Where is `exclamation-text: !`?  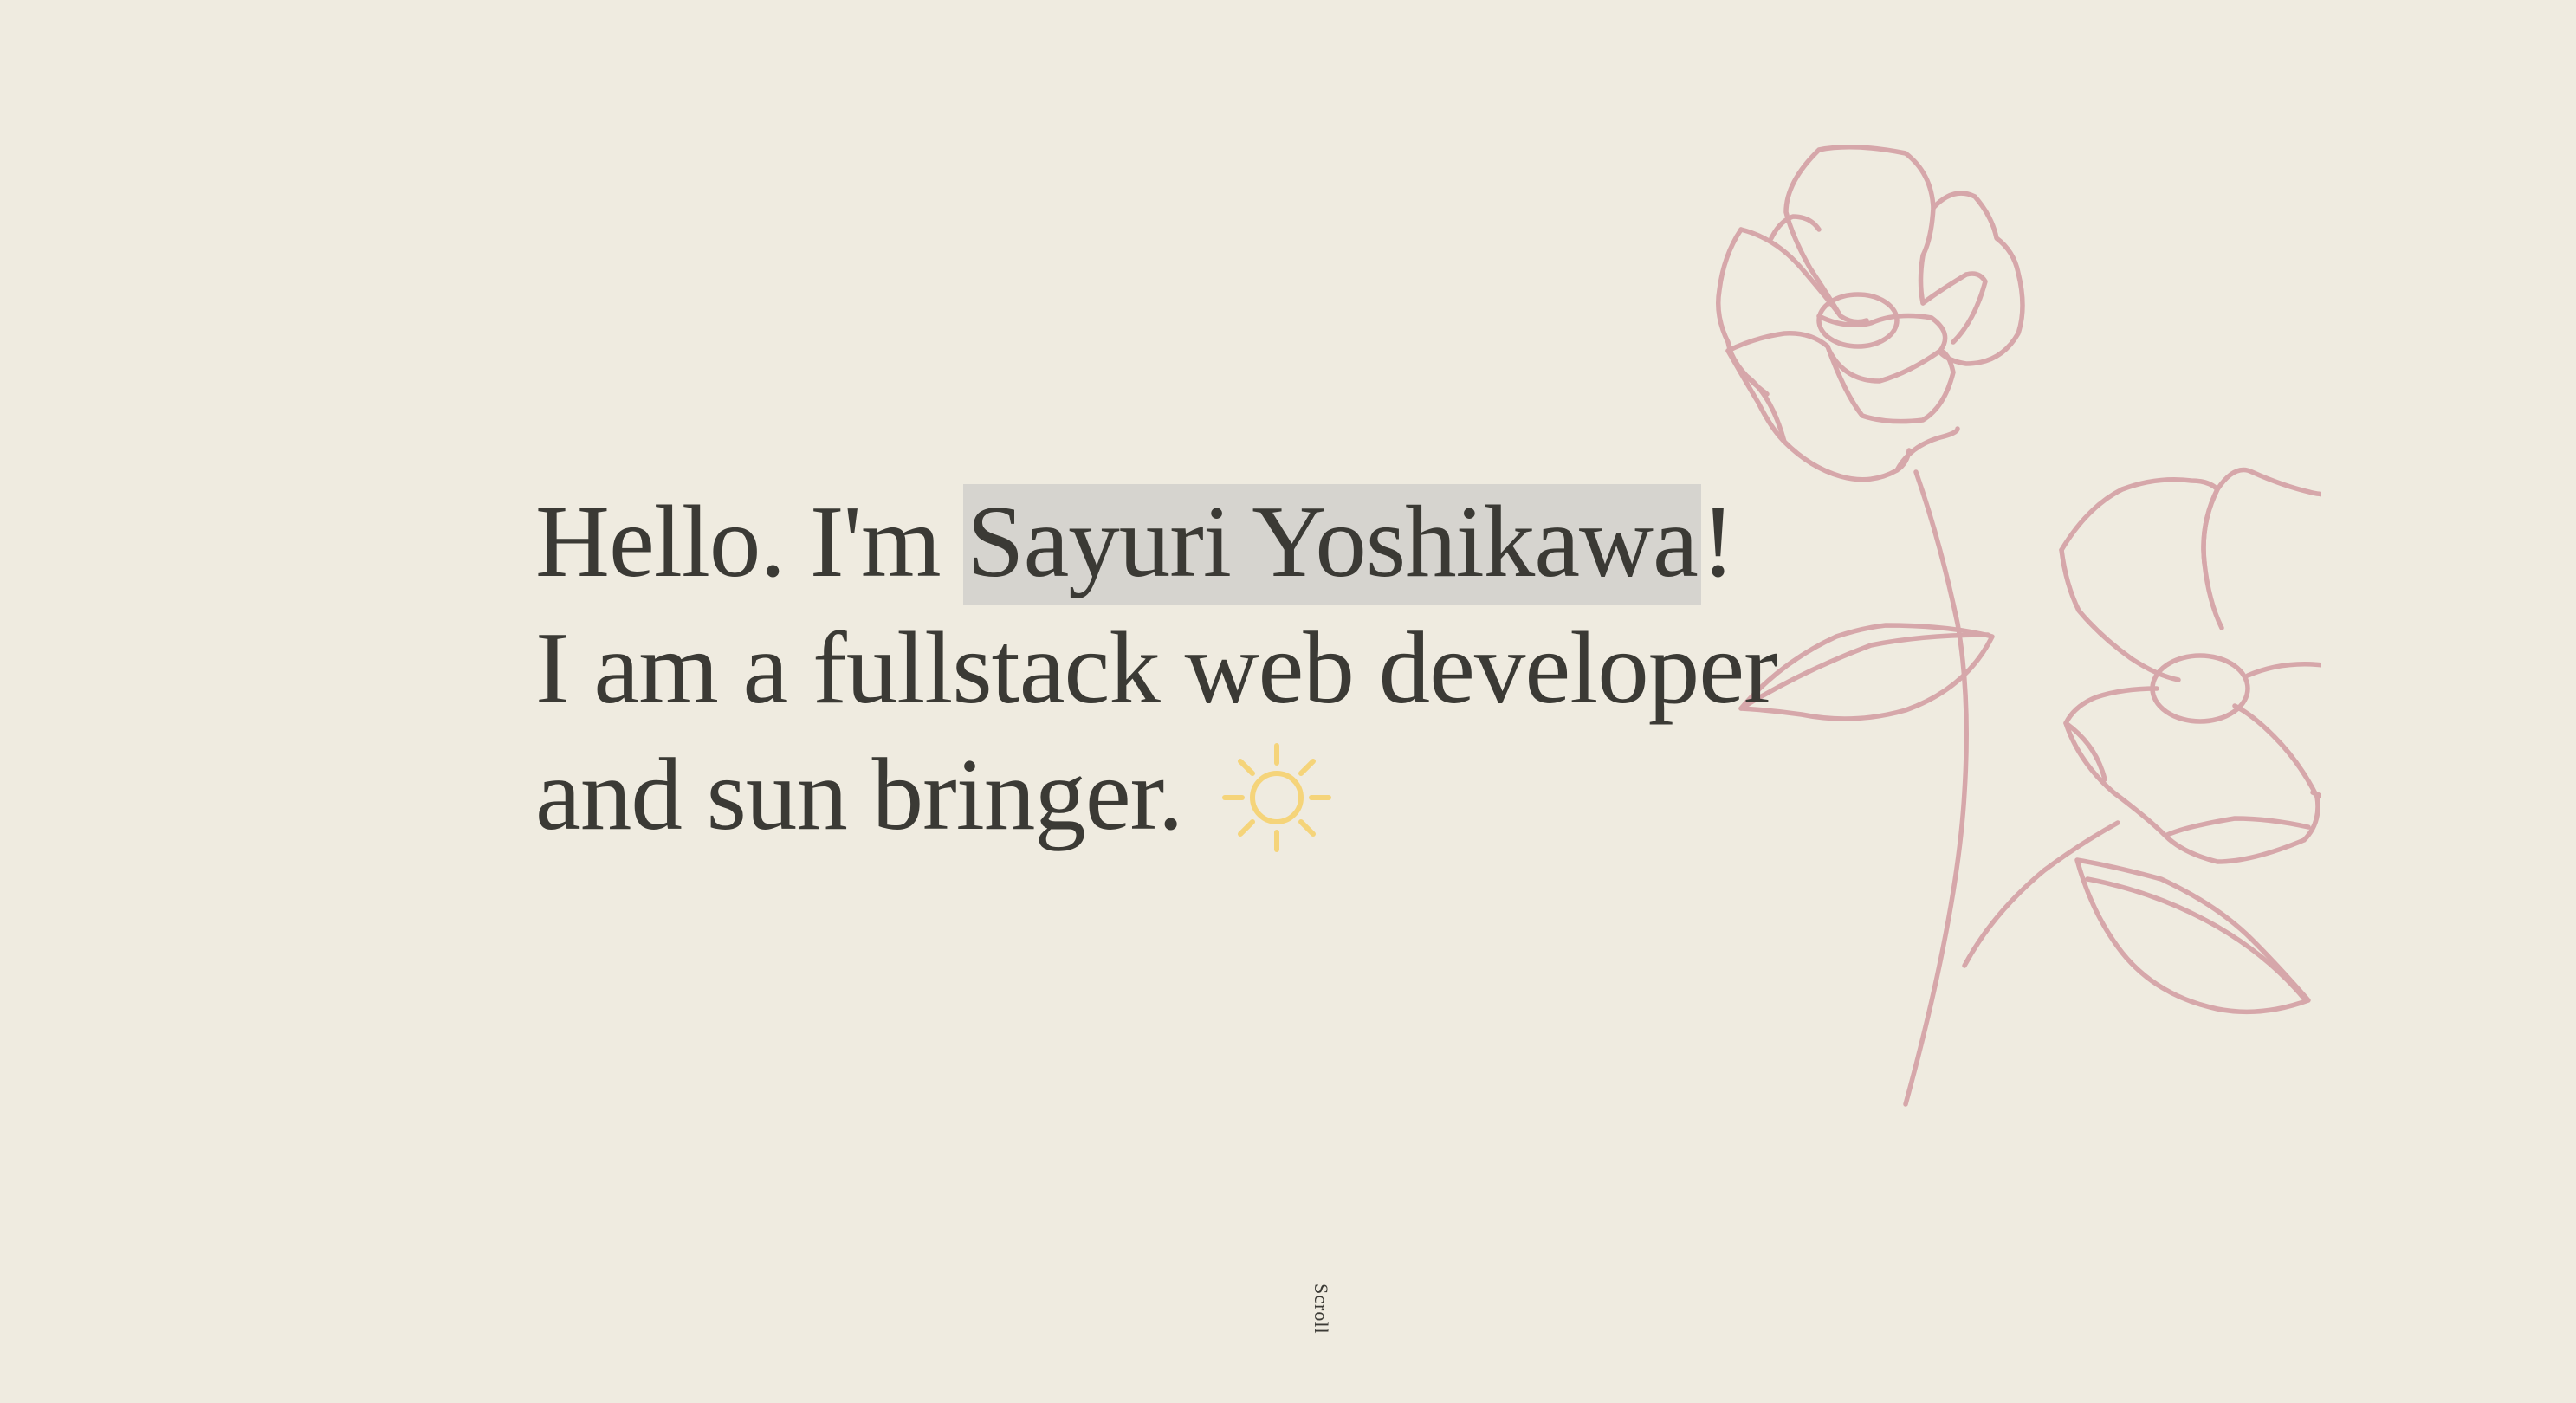 exclamation-text: ! is located at coordinates (1718, 541).